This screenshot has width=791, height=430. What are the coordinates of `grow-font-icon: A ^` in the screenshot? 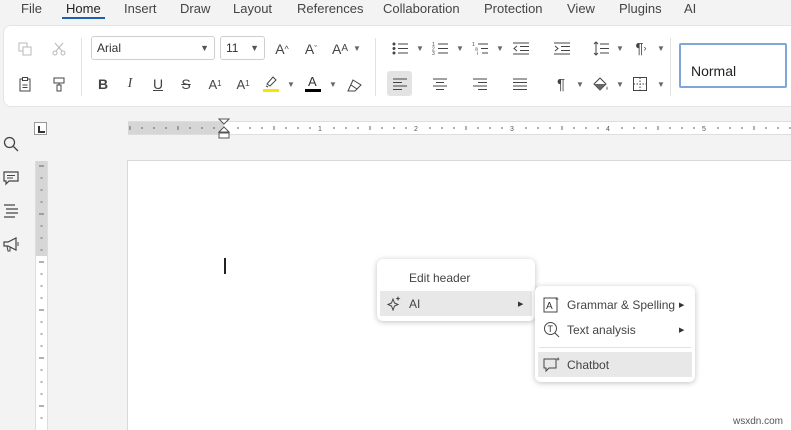 It's located at (282, 49).